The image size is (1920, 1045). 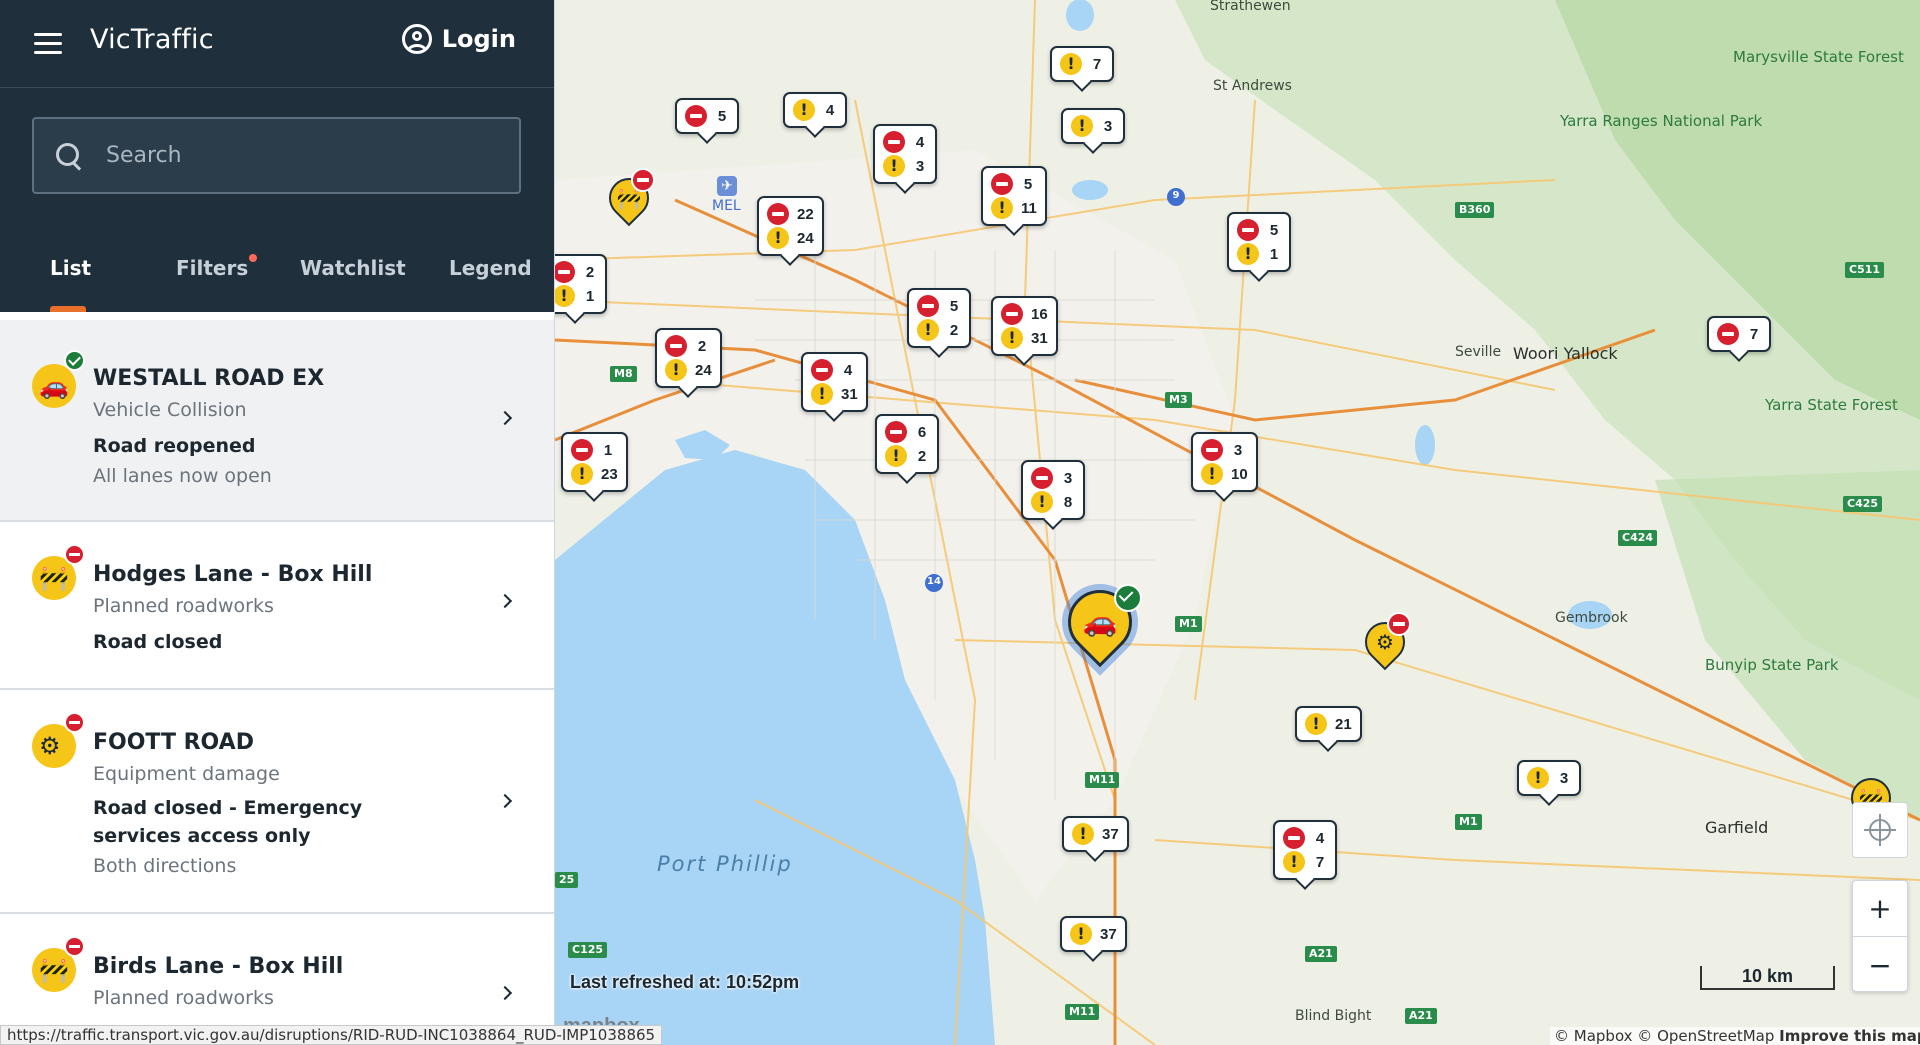 What do you see at coordinates (490, 268) in the screenshot?
I see `tab-legend: Legend` at bounding box center [490, 268].